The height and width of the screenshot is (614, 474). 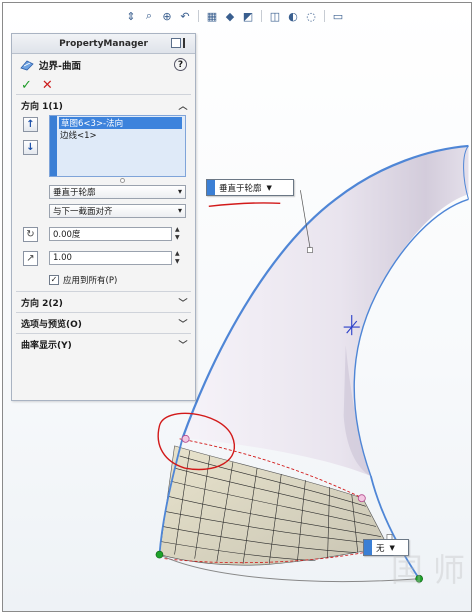 I want to click on section-curvature-label: 曲率显示(Y), so click(x=46, y=345).